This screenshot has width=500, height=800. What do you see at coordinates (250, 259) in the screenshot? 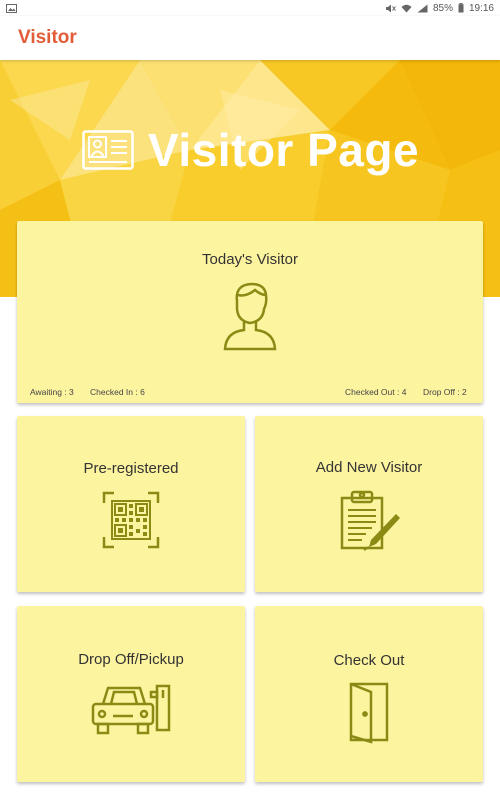
I see `todays-visitor-title: Today's Visitor` at bounding box center [250, 259].